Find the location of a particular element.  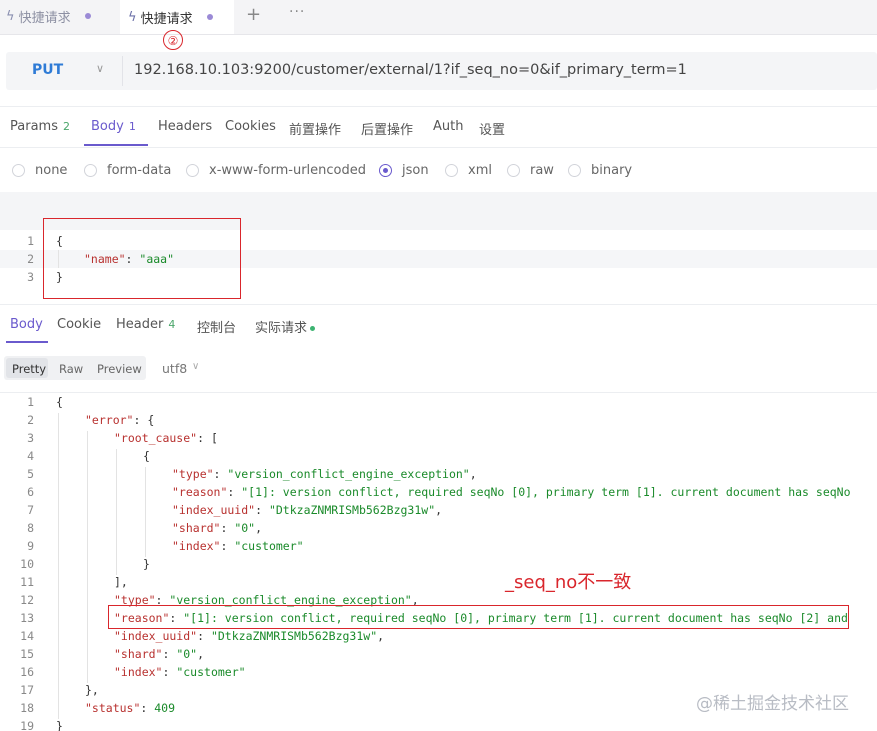

response-tab-actual-request: 实际请求 is located at coordinates (285, 326).